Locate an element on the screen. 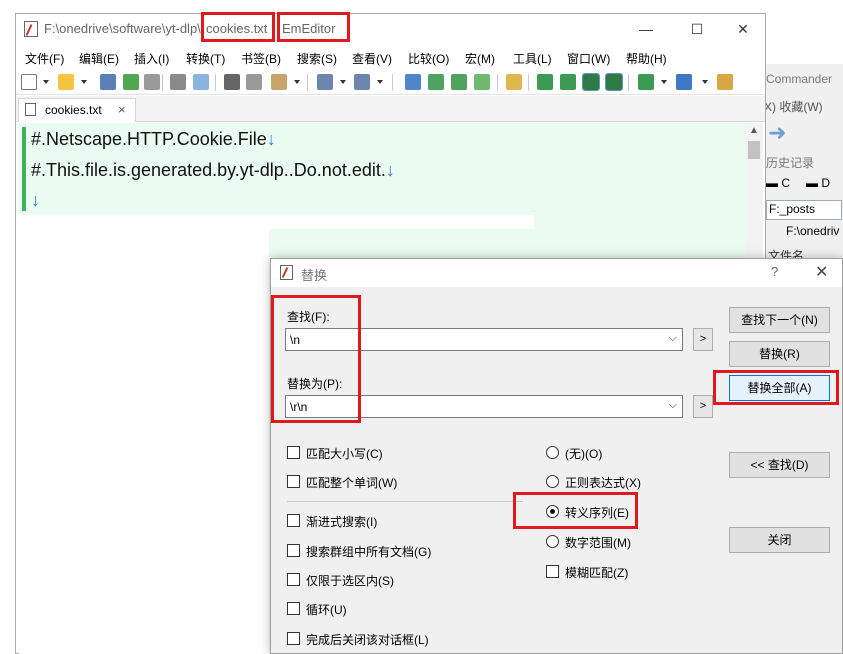  maximize-button: ☐ is located at coordinates (697, 29).